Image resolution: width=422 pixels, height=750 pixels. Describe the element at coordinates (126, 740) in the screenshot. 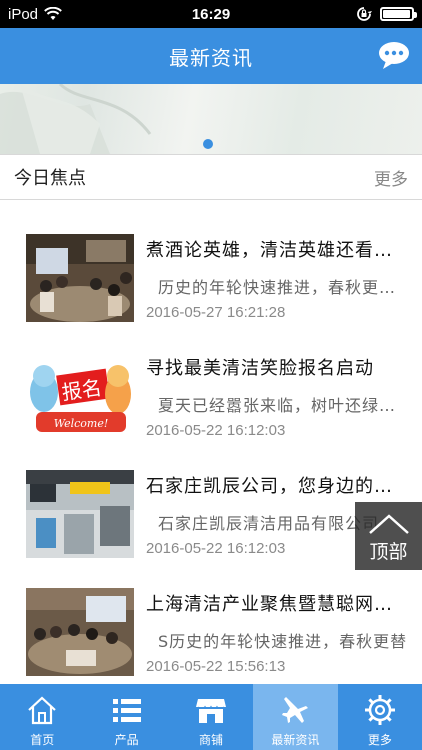

I see `tab-label: 产品` at that location.